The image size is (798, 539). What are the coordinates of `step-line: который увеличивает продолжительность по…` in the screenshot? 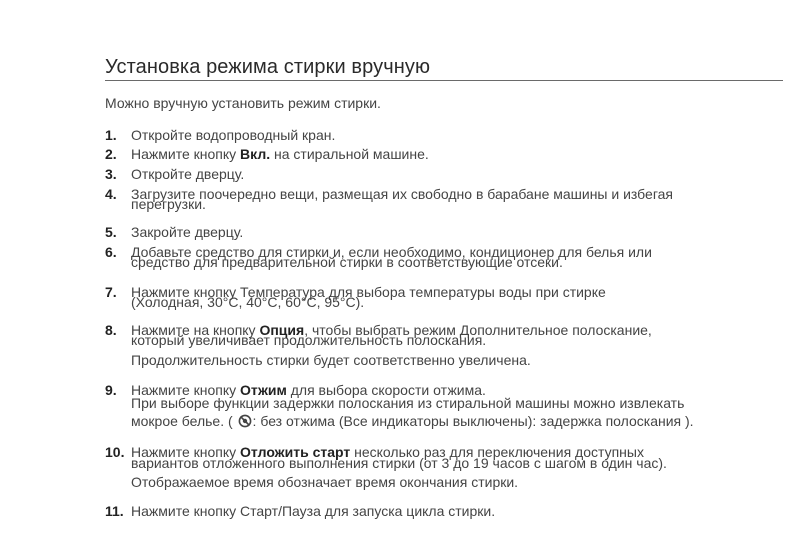 It's located at (309, 340).